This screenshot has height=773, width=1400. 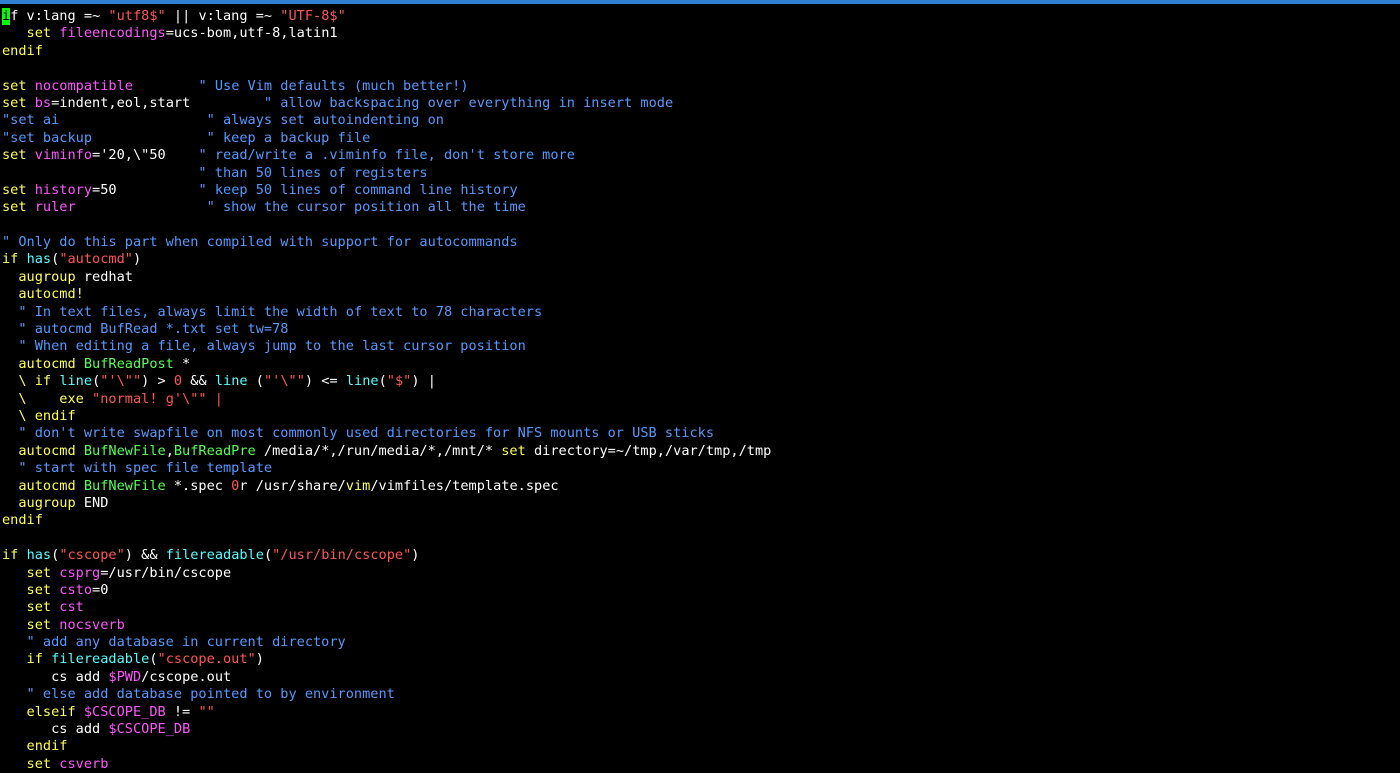 I want to click on code-line: \ endif, so click(x=700, y=416).